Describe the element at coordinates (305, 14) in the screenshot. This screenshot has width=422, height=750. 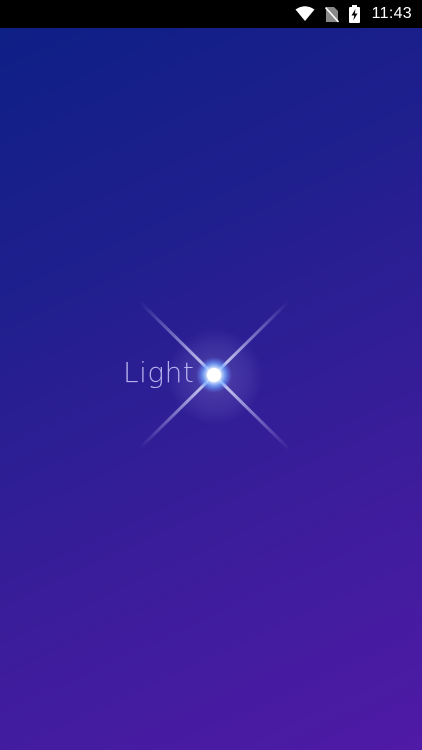
I see `wifi-icon` at that location.